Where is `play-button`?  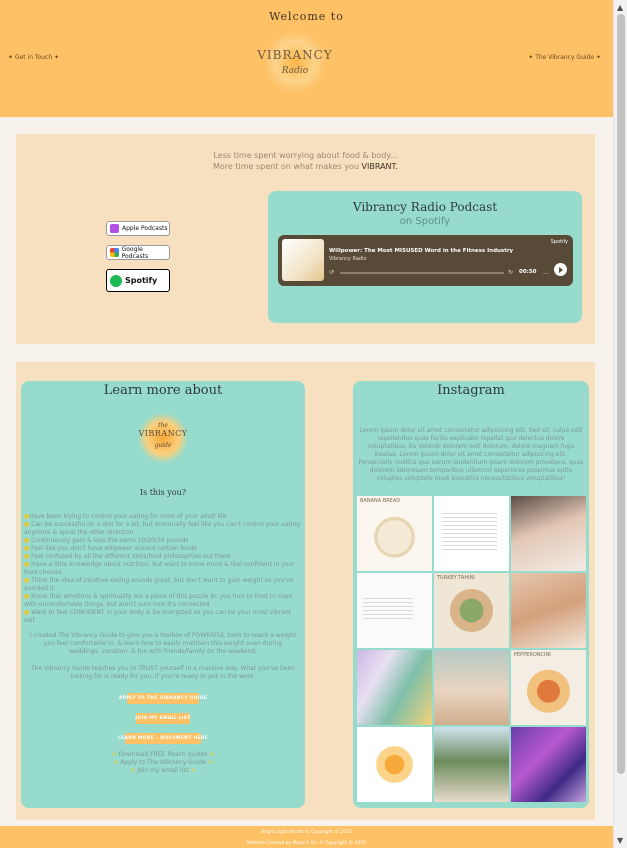 play-button is located at coordinates (560, 269).